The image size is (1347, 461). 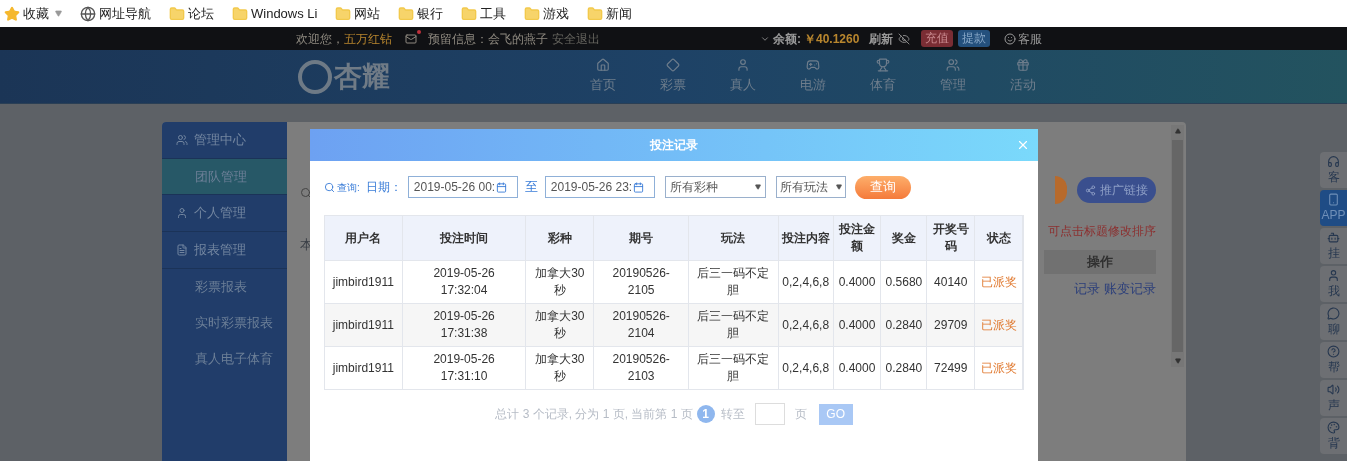 What do you see at coordinates (411, 38) in the screenshot?
I see `mail-icon` at bounding box center [411, 38].